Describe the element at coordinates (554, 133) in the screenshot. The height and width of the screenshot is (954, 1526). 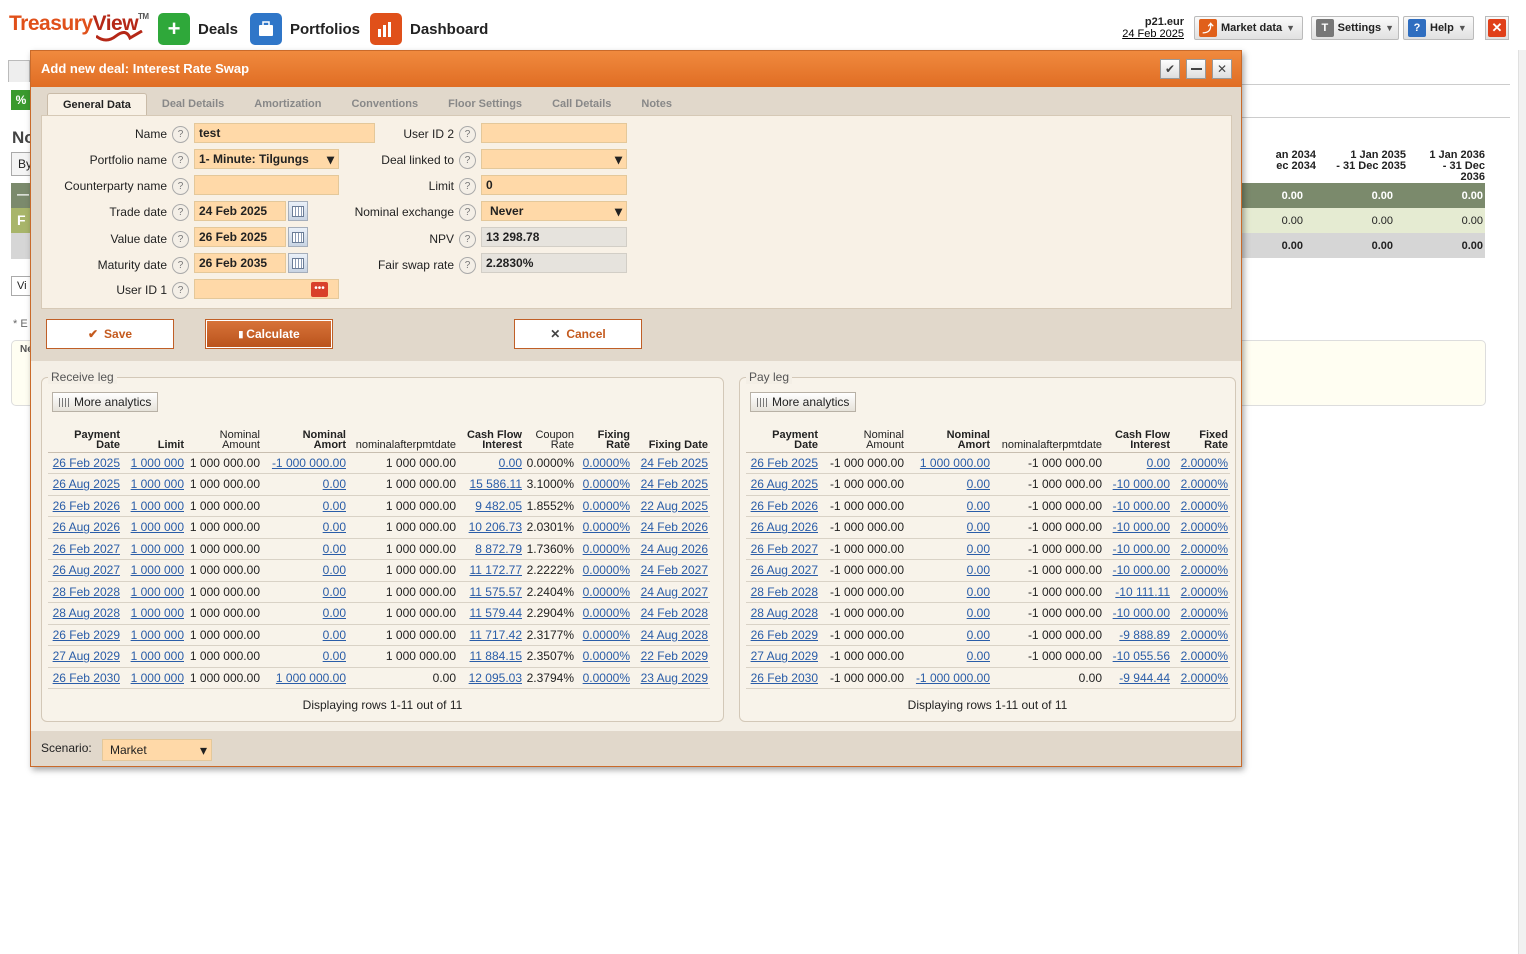
I see `user-id2-input` at that location.